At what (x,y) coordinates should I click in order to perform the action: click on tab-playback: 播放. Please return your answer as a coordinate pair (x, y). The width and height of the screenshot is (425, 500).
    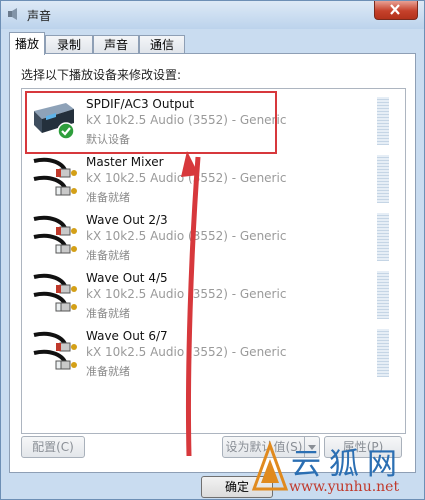
    Looking at the image, I should click on (27, 43).